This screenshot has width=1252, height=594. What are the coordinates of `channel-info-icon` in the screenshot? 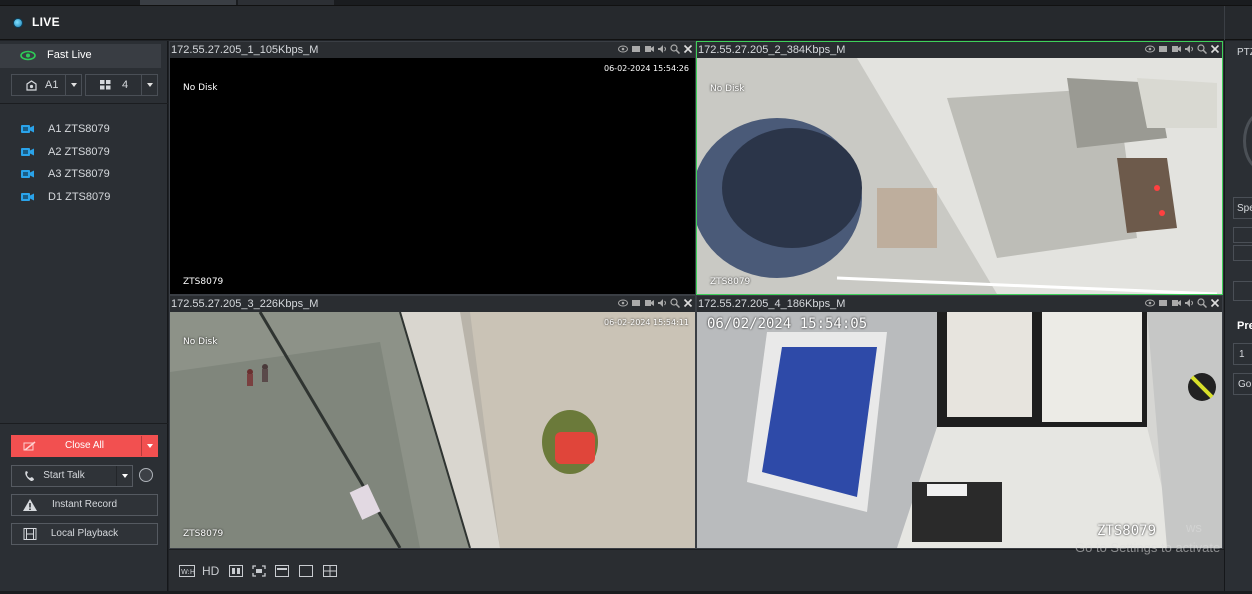 It's located at (236, 571).